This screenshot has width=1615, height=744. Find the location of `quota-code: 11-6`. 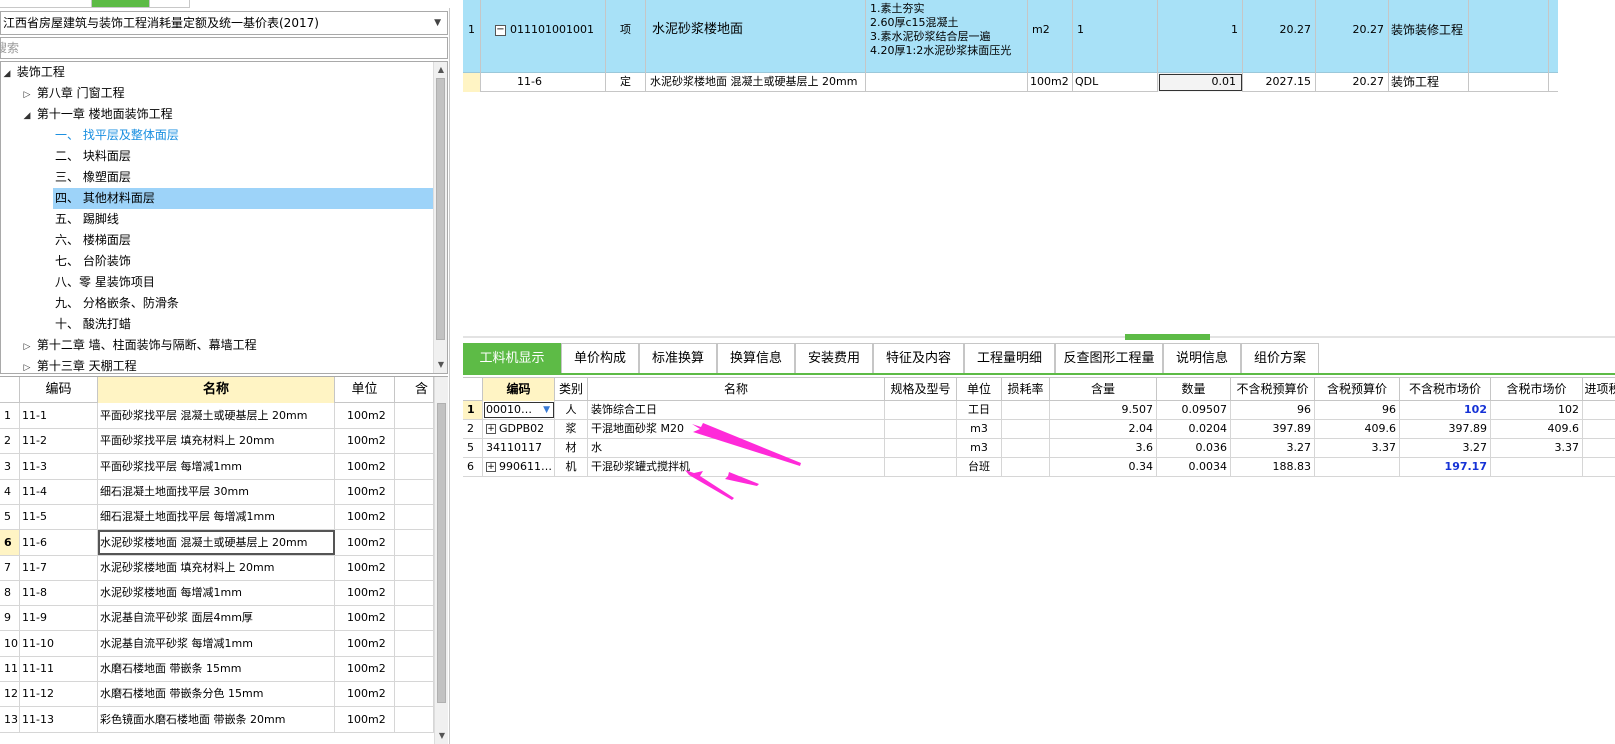

quota-code: 11-6 is located at coordinates (59, 542).